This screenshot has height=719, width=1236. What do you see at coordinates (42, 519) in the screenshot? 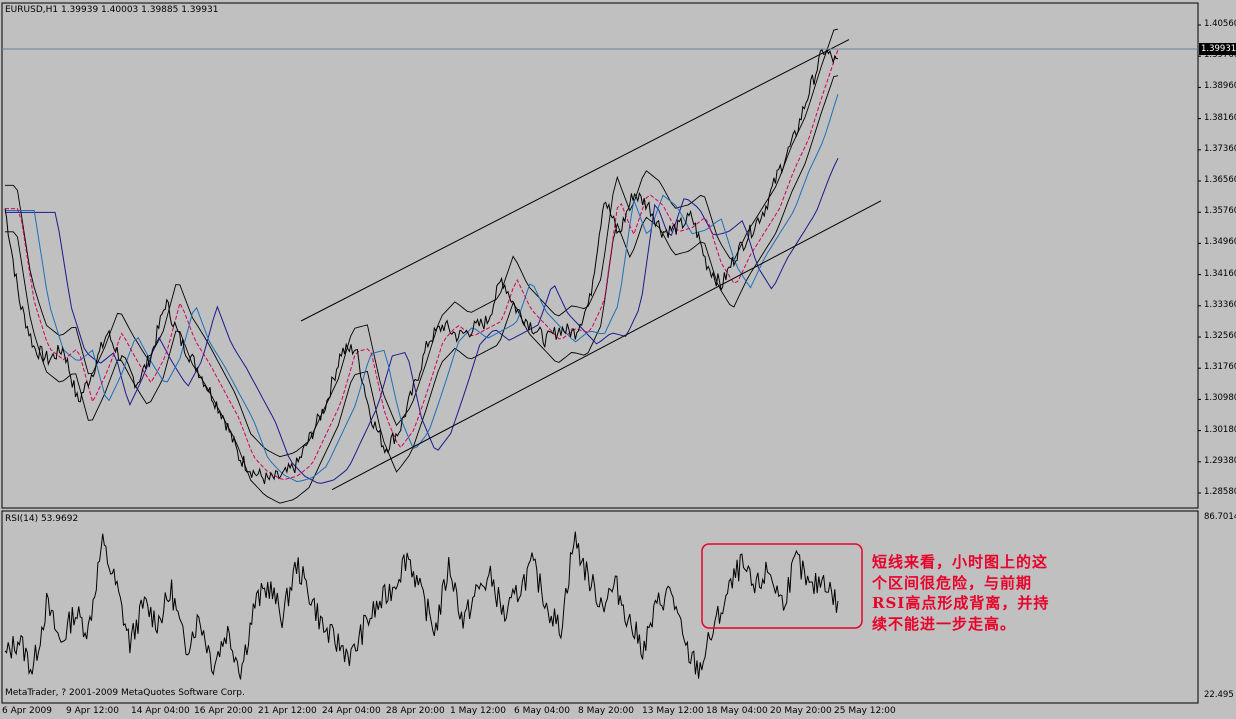
I see `rsi-header: RSI(14) 53.9692` at bounding box center [42, 519].